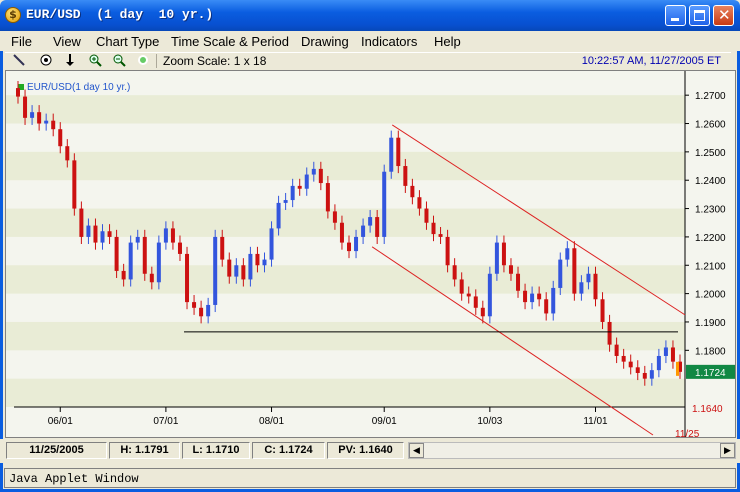 This screenshot has width=740, height=492. What do you see at coordinates (120, 14) in the screenshot?
I see `window-title: EUR/USD (1 day 10 yr.)` at bounding box center [120, 14].